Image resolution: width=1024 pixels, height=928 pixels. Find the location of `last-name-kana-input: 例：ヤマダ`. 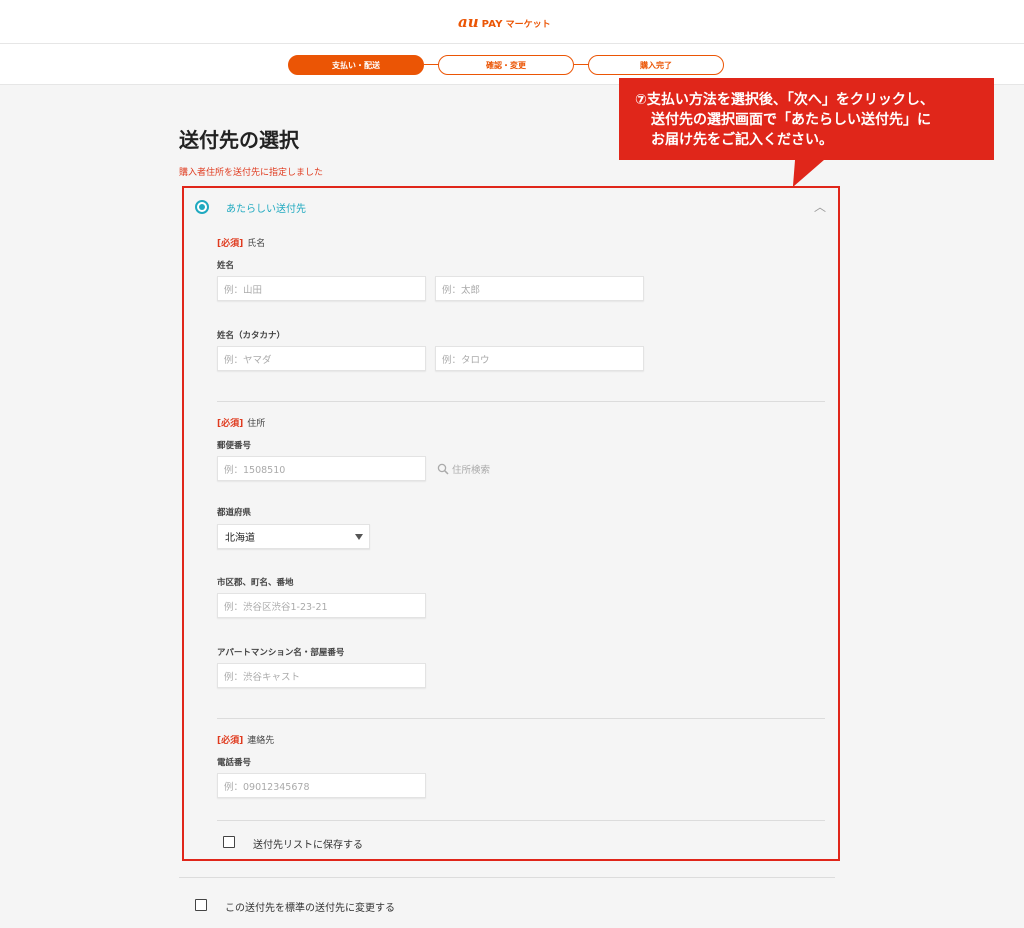

last-name-kana-input: 例：ヤマダ is located at coordinates (321, 358).